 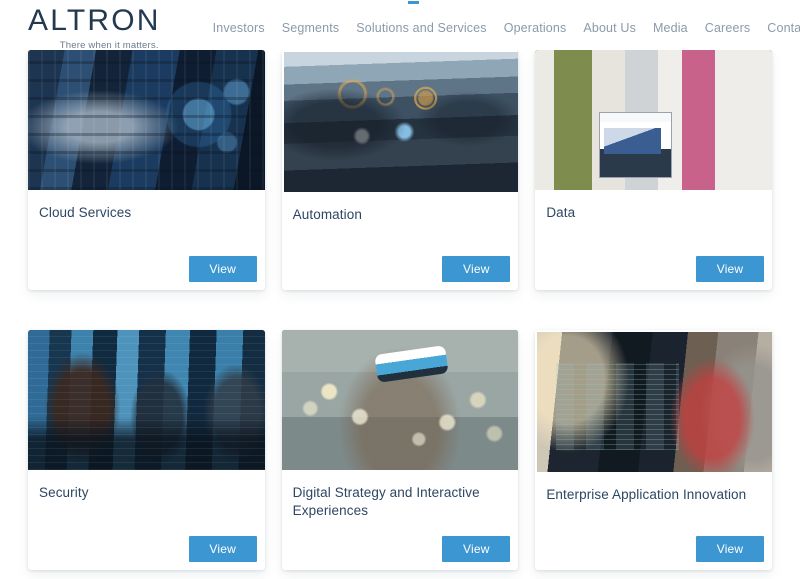 I want to click on service-card-data: Data View, so click(x=653, y=170).